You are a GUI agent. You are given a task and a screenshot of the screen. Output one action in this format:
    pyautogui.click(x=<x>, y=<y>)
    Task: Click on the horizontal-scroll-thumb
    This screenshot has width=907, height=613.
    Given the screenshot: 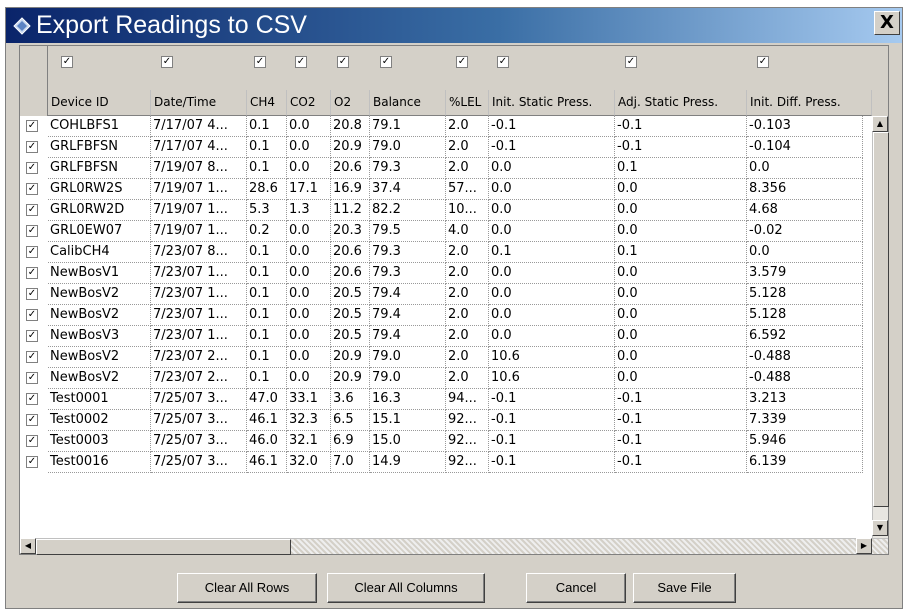 What is the action you would take?
    pyautogui.click(x=163, y=547)
    